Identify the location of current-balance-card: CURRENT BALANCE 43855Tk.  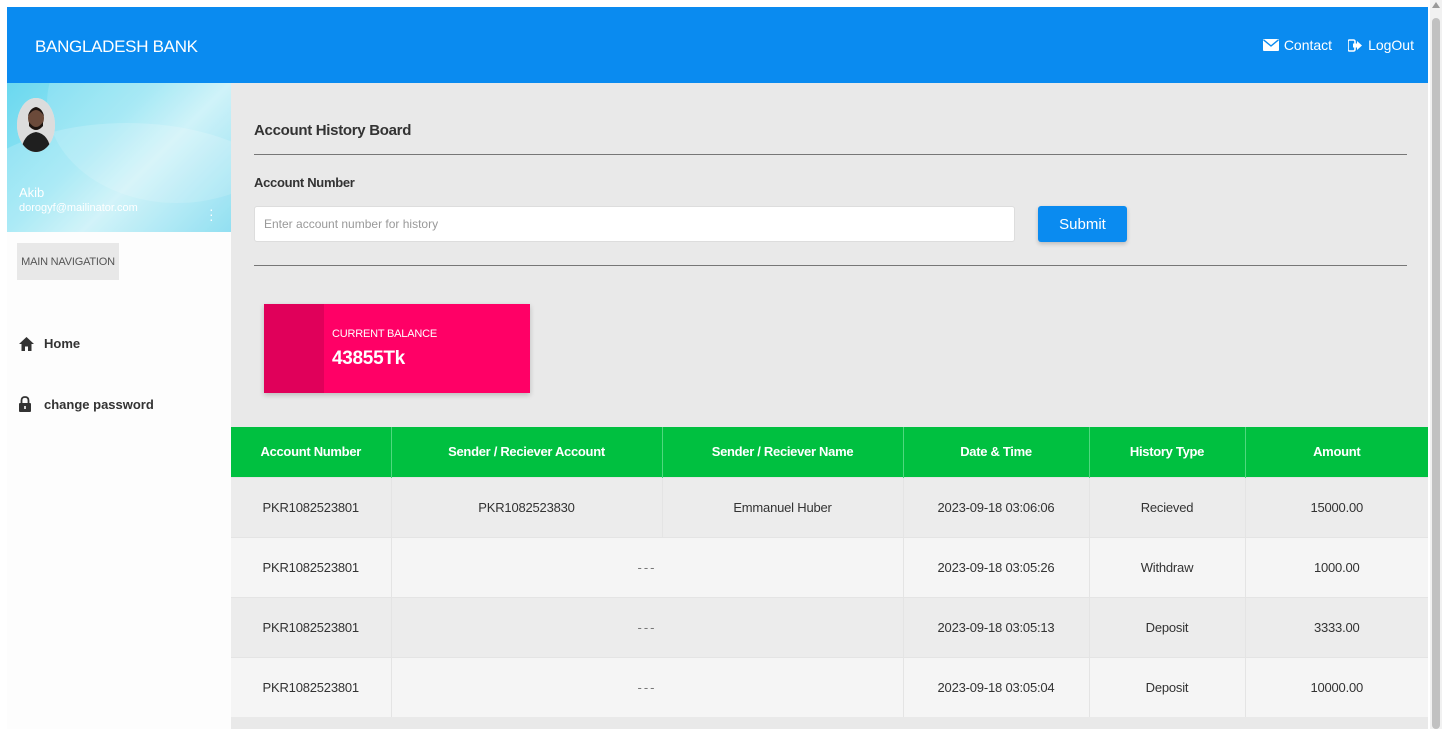
(397, 348).